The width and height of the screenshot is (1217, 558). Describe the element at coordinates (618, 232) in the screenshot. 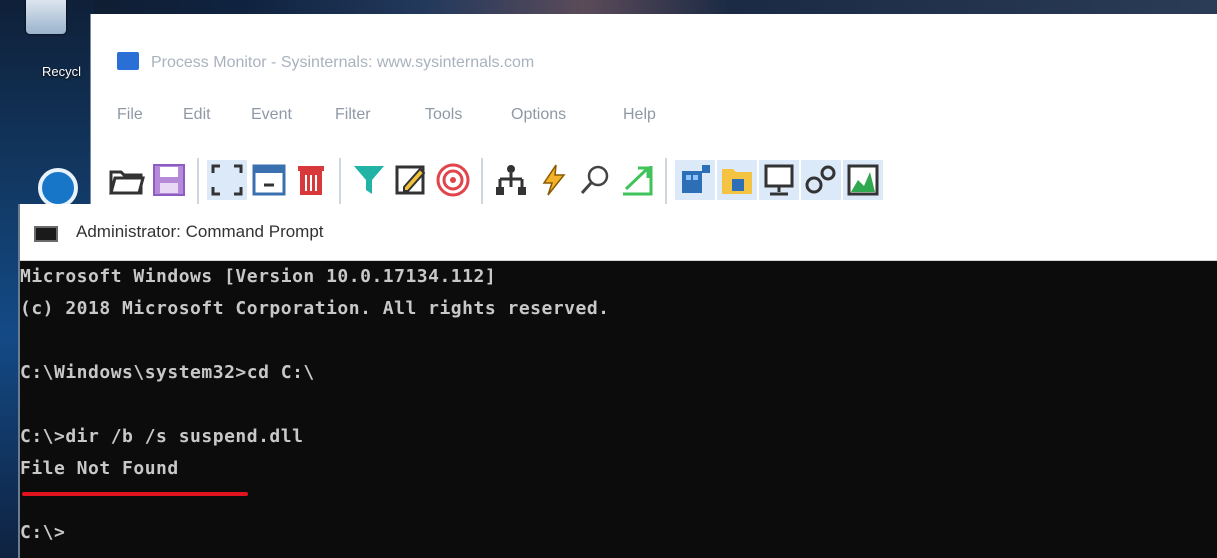

I see `cmd-titlebar: Administrator: Command Prompt` at that location.